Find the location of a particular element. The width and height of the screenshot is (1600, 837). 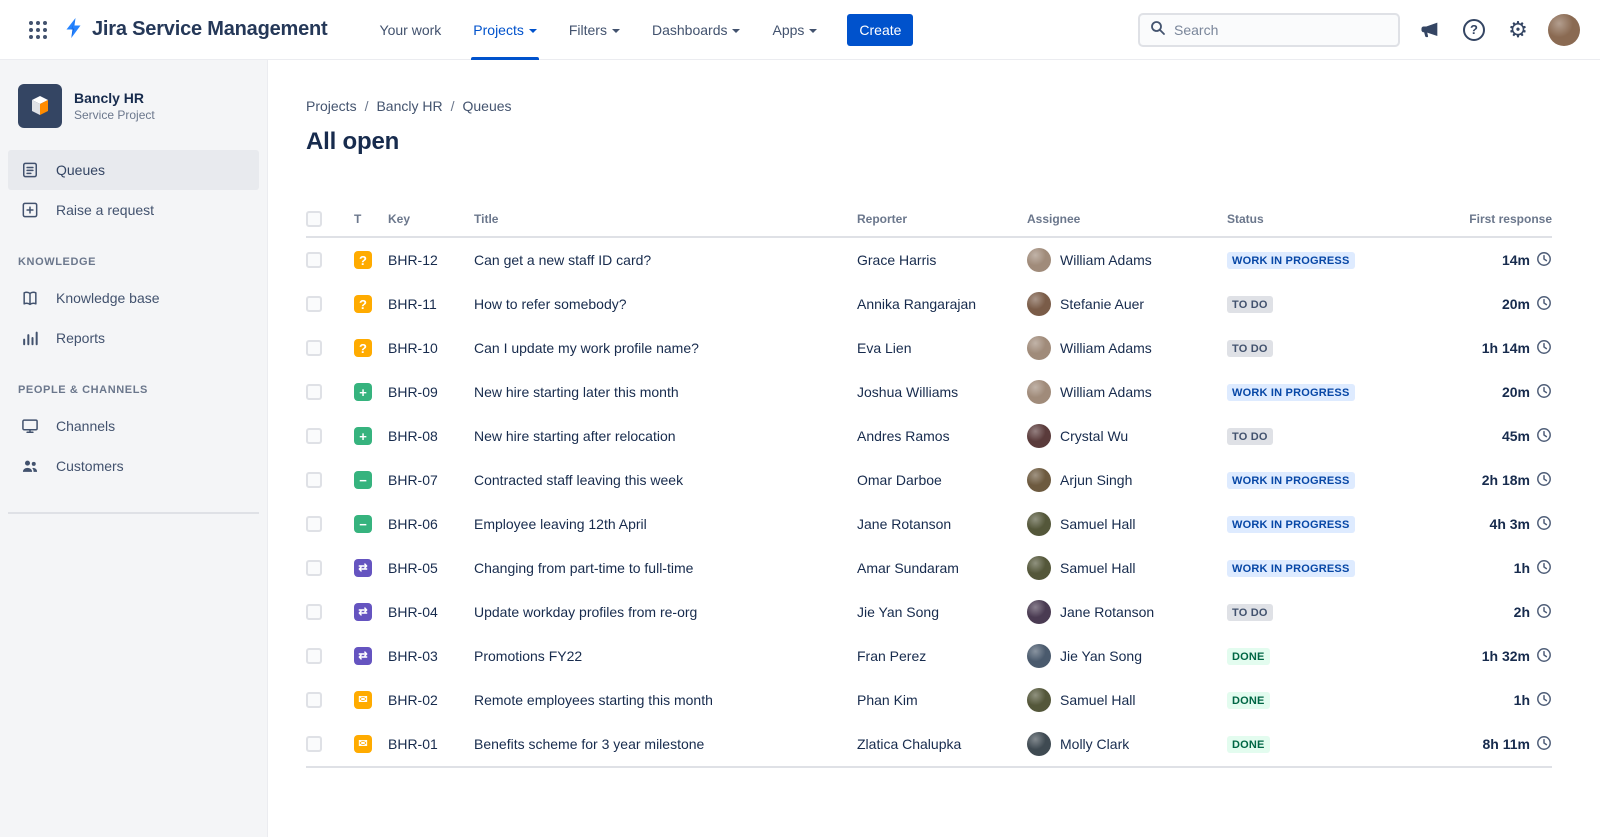

page-title: All open is located at coordinates (353, 141).